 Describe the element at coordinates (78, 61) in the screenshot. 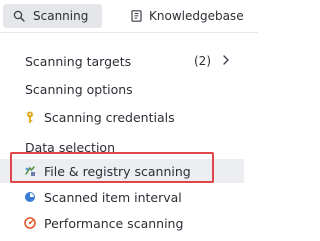

I see `scanning-targets-label: Scanning targets` at that location.